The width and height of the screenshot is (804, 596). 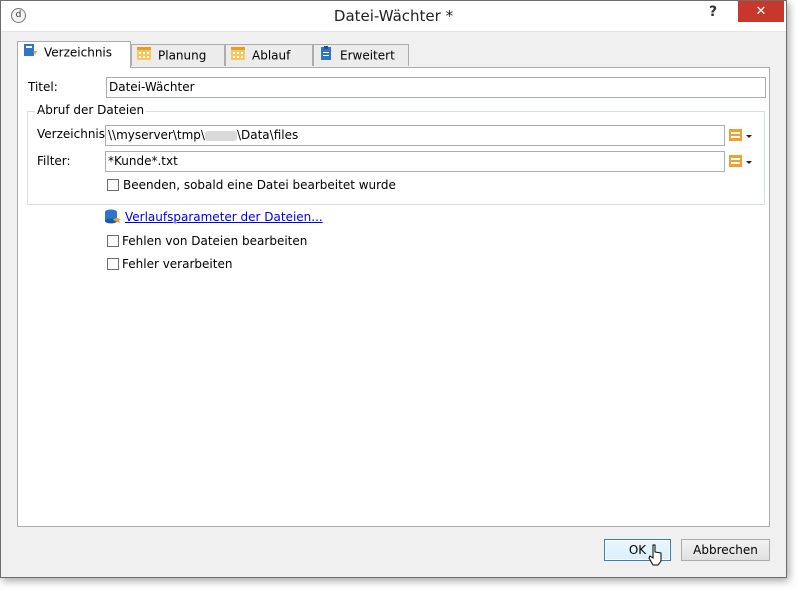 I want to click on stop-after-file-checkbox, so click(x=113, y=185).